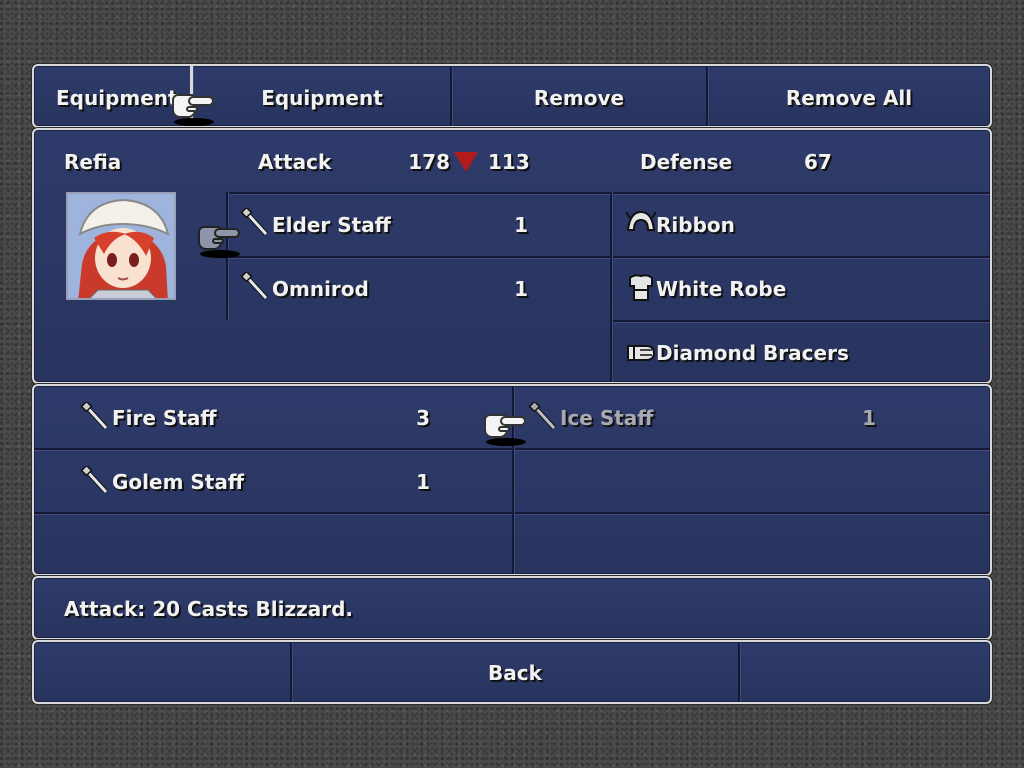  Describe the element at coordinates (423, 418) in the screenshot. I see `item-qty: 3` at that location.